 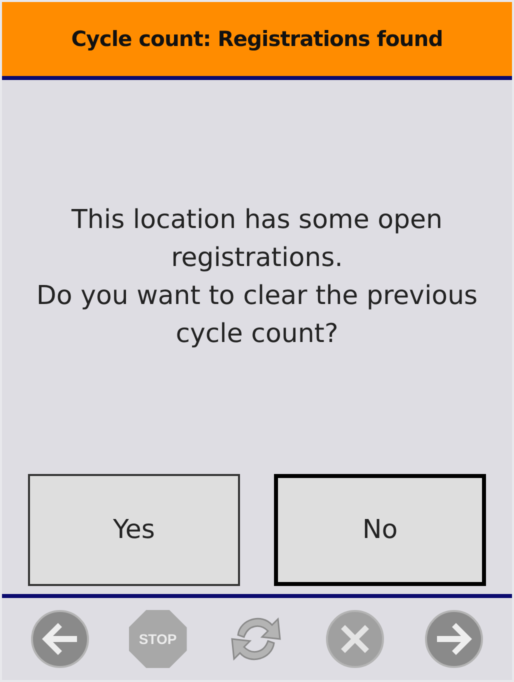 What do you see at coordinates (257, 239) in the screenshot?
I see `message-text: This location has some open registrations.` at bounding box center [257, 239].